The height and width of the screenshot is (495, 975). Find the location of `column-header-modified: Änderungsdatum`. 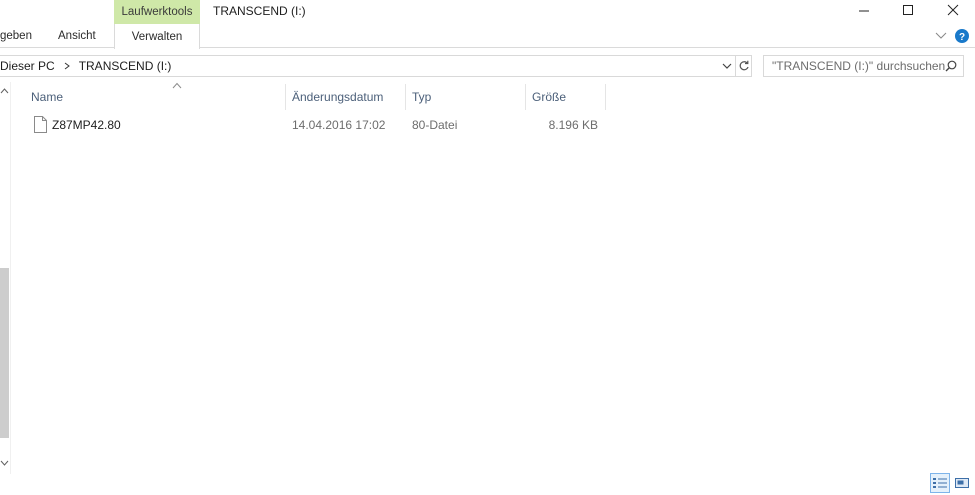

column-header-modified: Änderungsdatum is located at coordinates (343, 97).